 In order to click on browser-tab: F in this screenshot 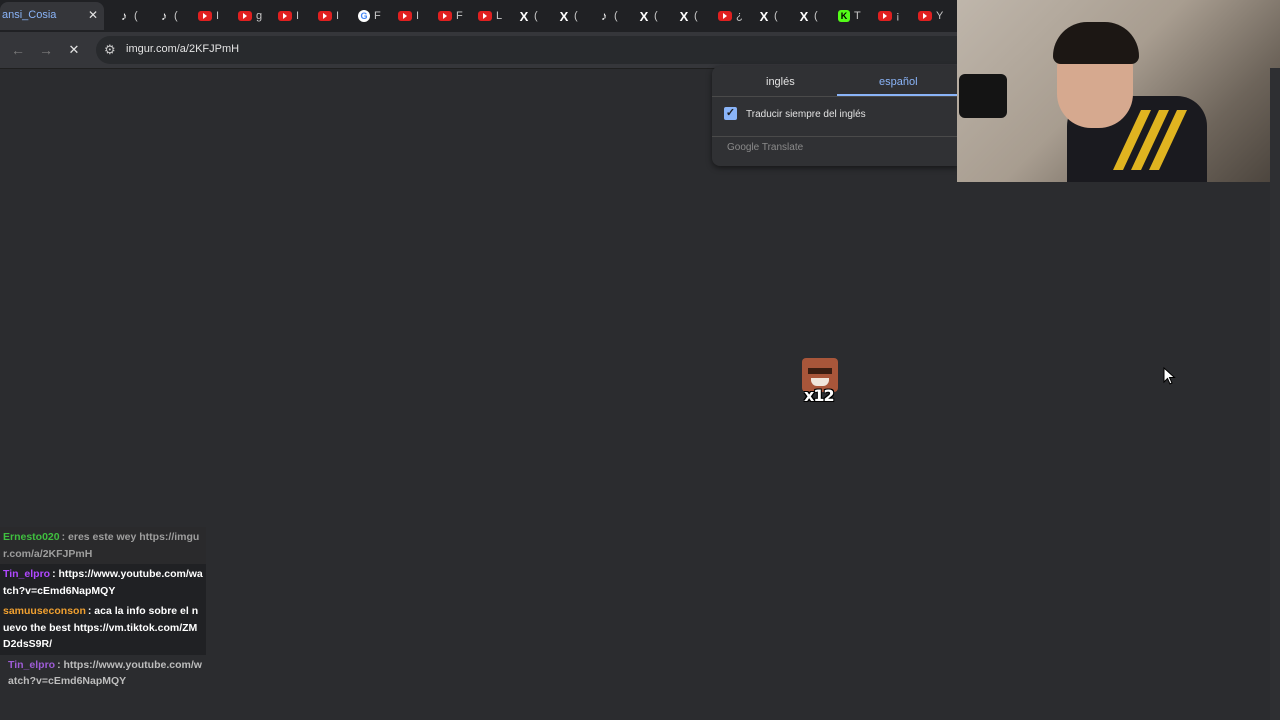, I will do `click(450, 16)`.